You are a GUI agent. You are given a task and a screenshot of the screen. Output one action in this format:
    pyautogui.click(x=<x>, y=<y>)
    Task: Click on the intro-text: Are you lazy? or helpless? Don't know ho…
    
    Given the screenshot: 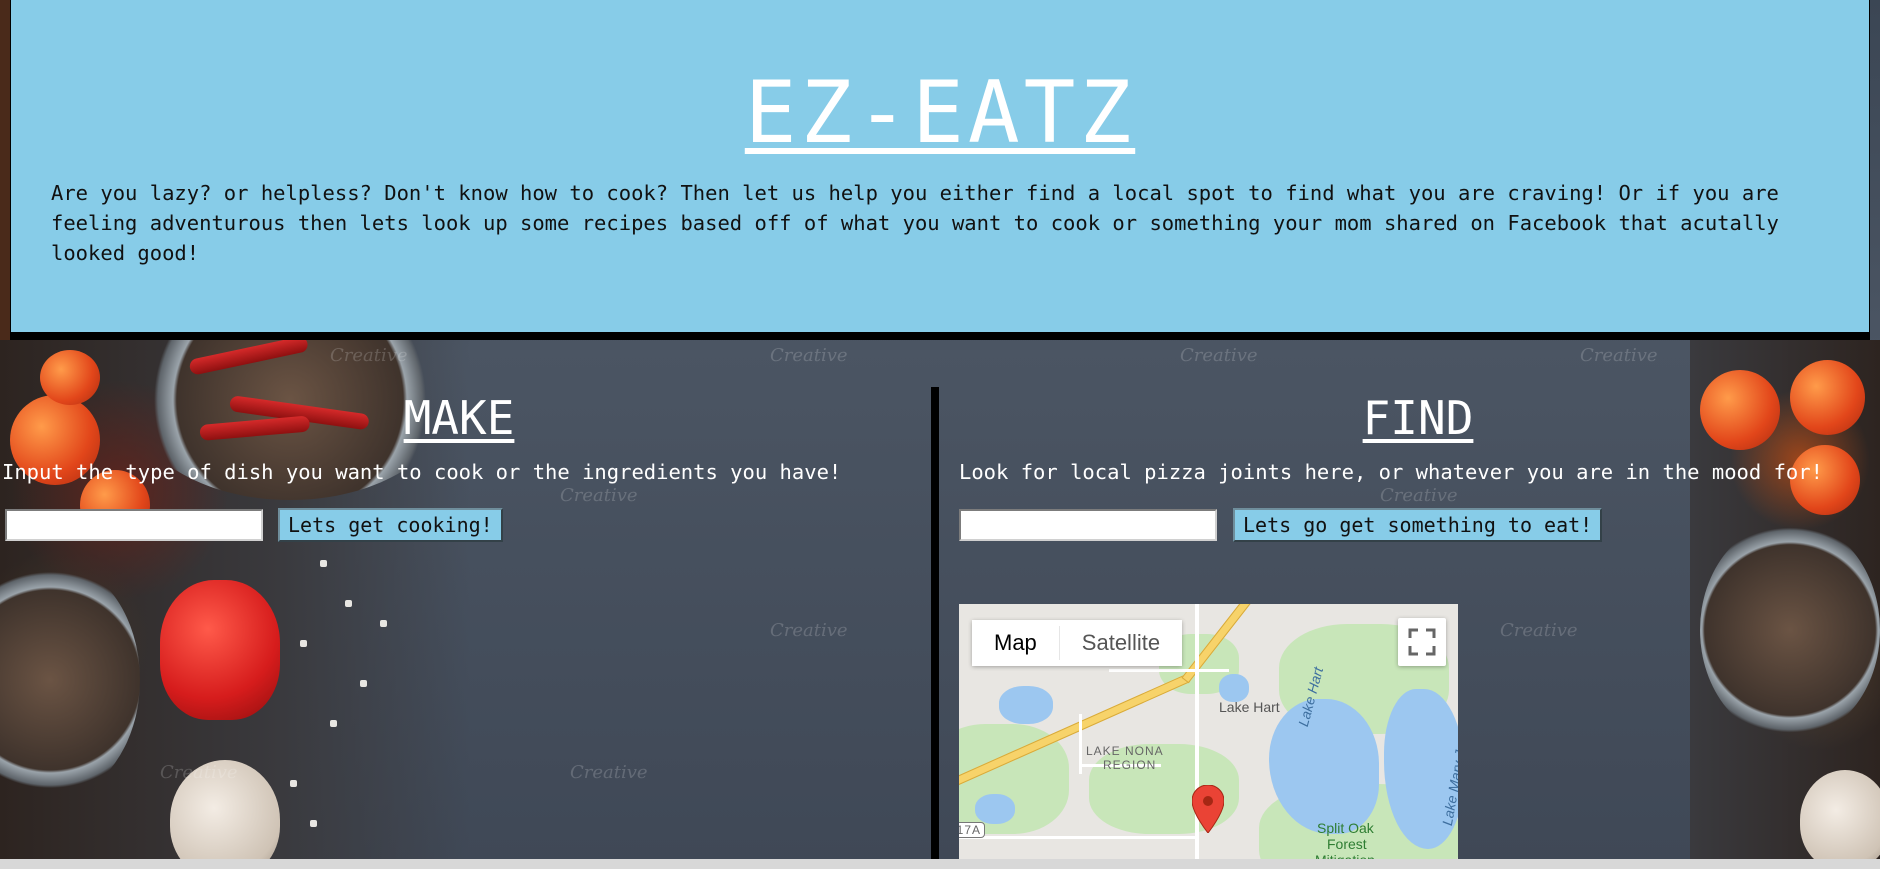 What is the action you would take?
    pyautogui.click(x=915, y=223)
    